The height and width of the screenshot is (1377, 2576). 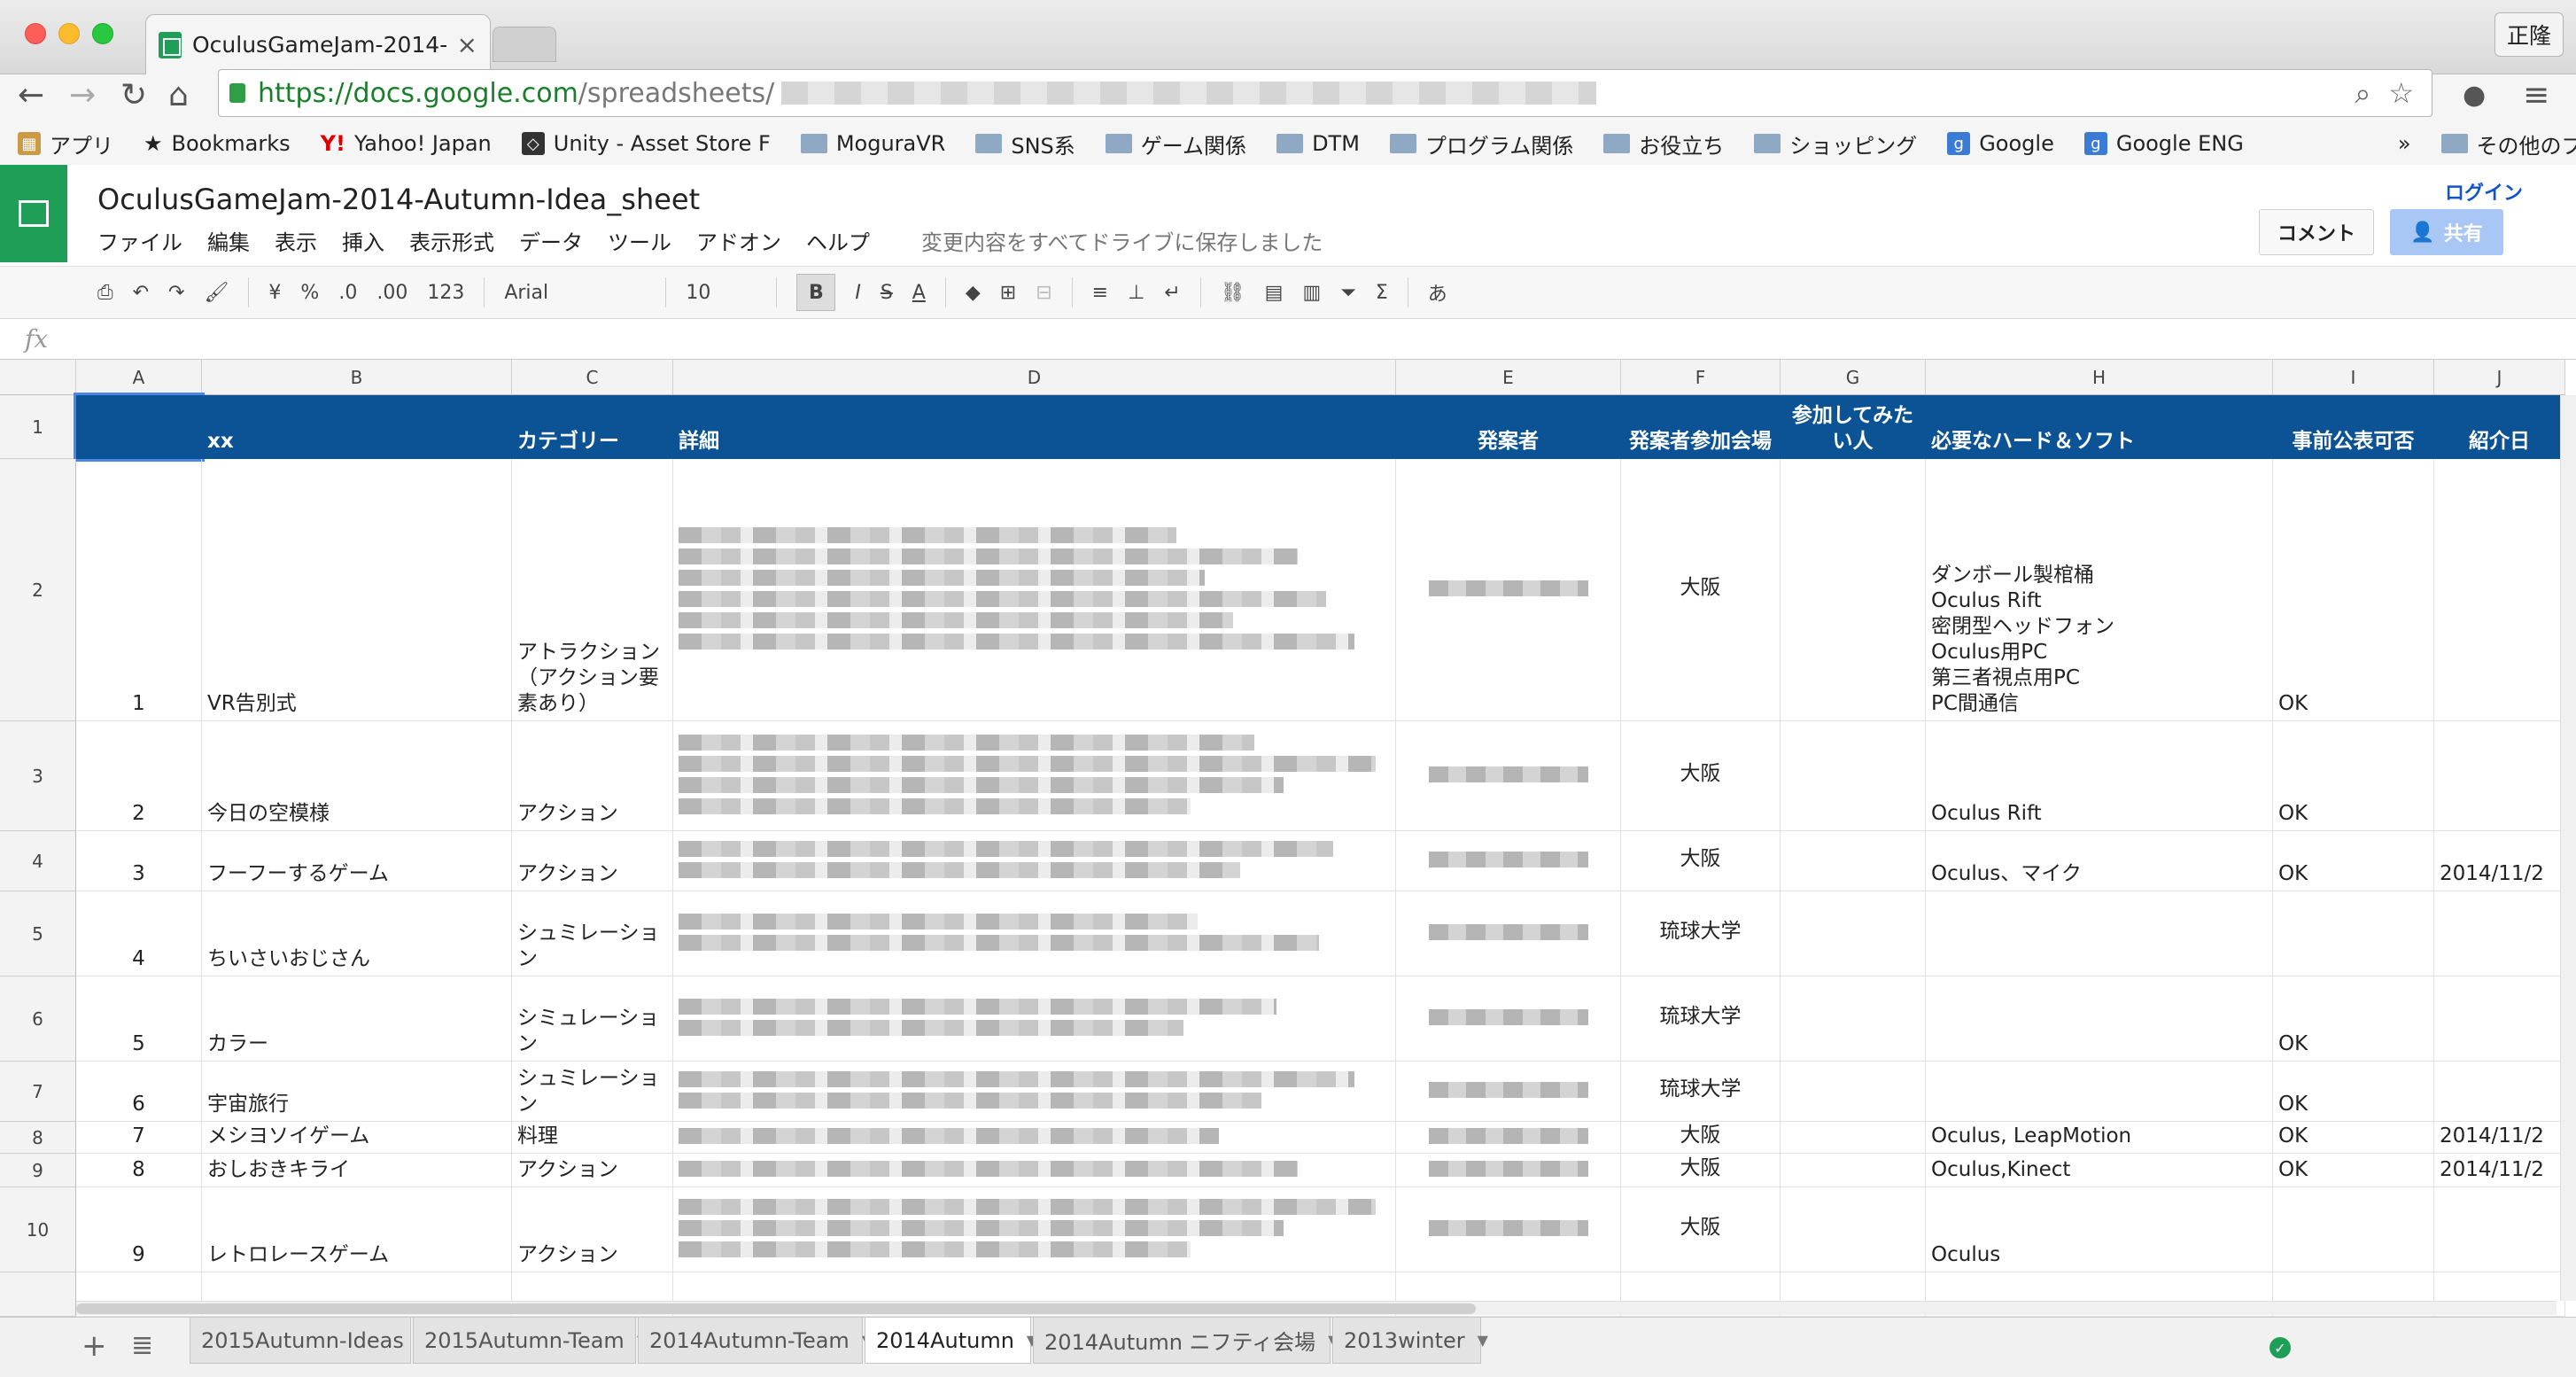 I want to click on table-cell: 2, so click(x=139, y=776).